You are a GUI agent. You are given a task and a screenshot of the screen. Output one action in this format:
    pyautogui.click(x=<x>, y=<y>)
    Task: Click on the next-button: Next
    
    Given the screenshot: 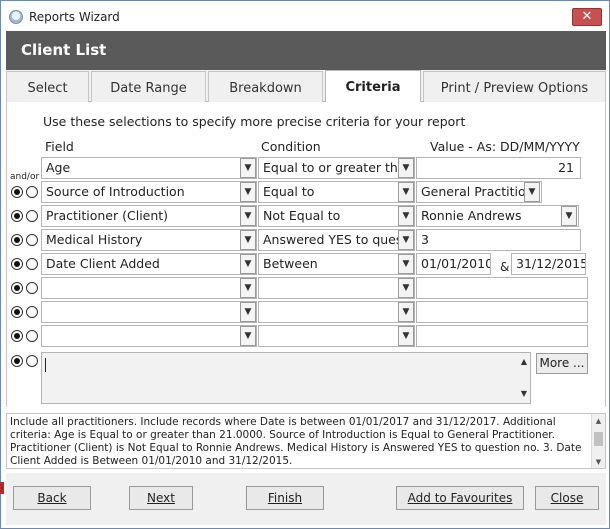 What is the action you would take?
    pyautogui.click(x=161, y=498)
    